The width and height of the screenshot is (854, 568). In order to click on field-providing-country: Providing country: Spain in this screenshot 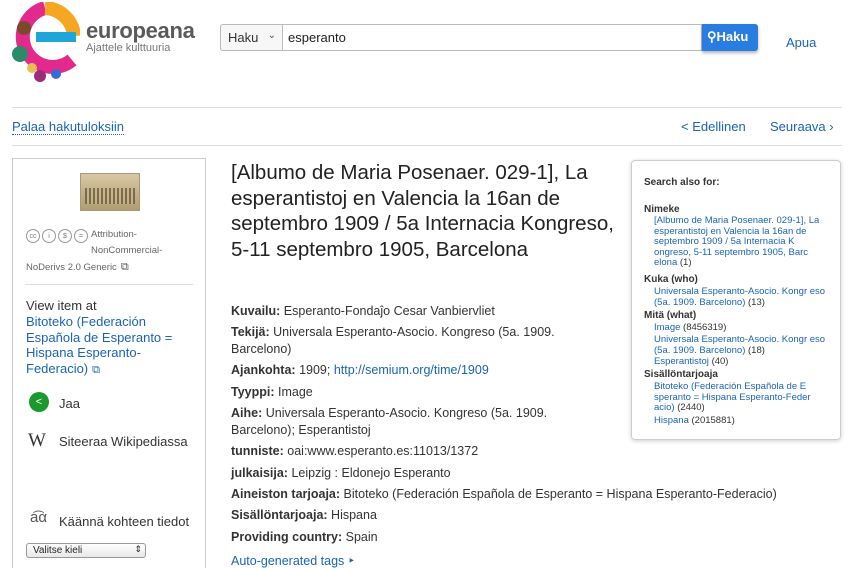, I will do `click(304, 537)`.